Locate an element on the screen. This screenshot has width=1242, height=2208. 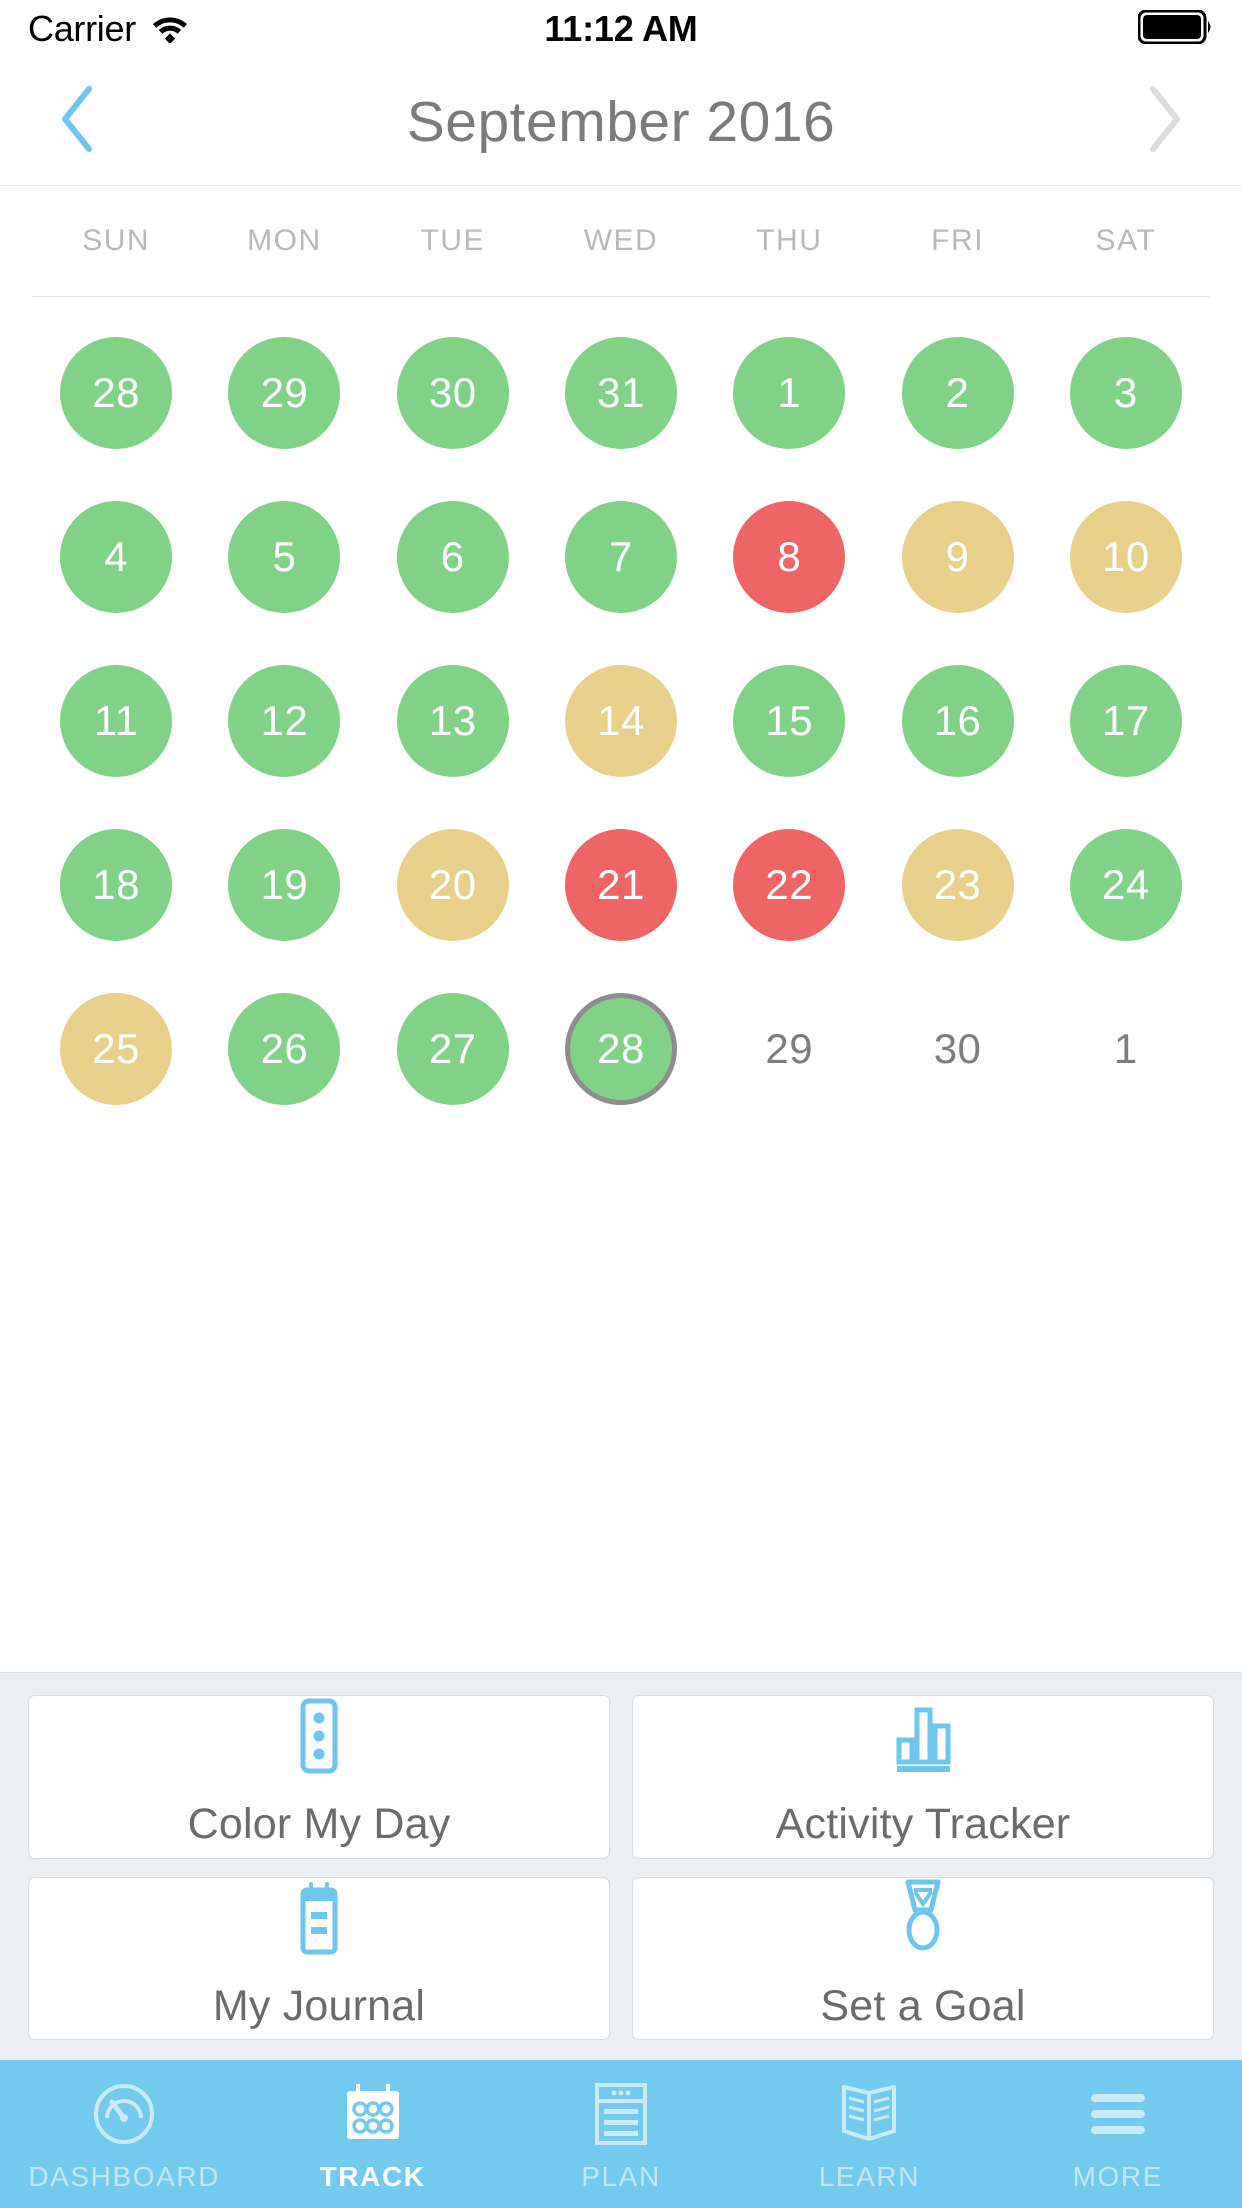
weekday-label-tue: TUE is located at coordinates (452, 240).